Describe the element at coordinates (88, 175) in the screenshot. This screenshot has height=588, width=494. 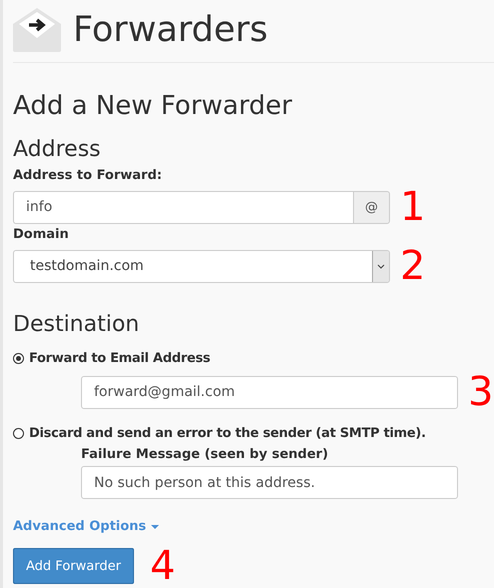
I see `field-label: Address to Forward:` at that location.